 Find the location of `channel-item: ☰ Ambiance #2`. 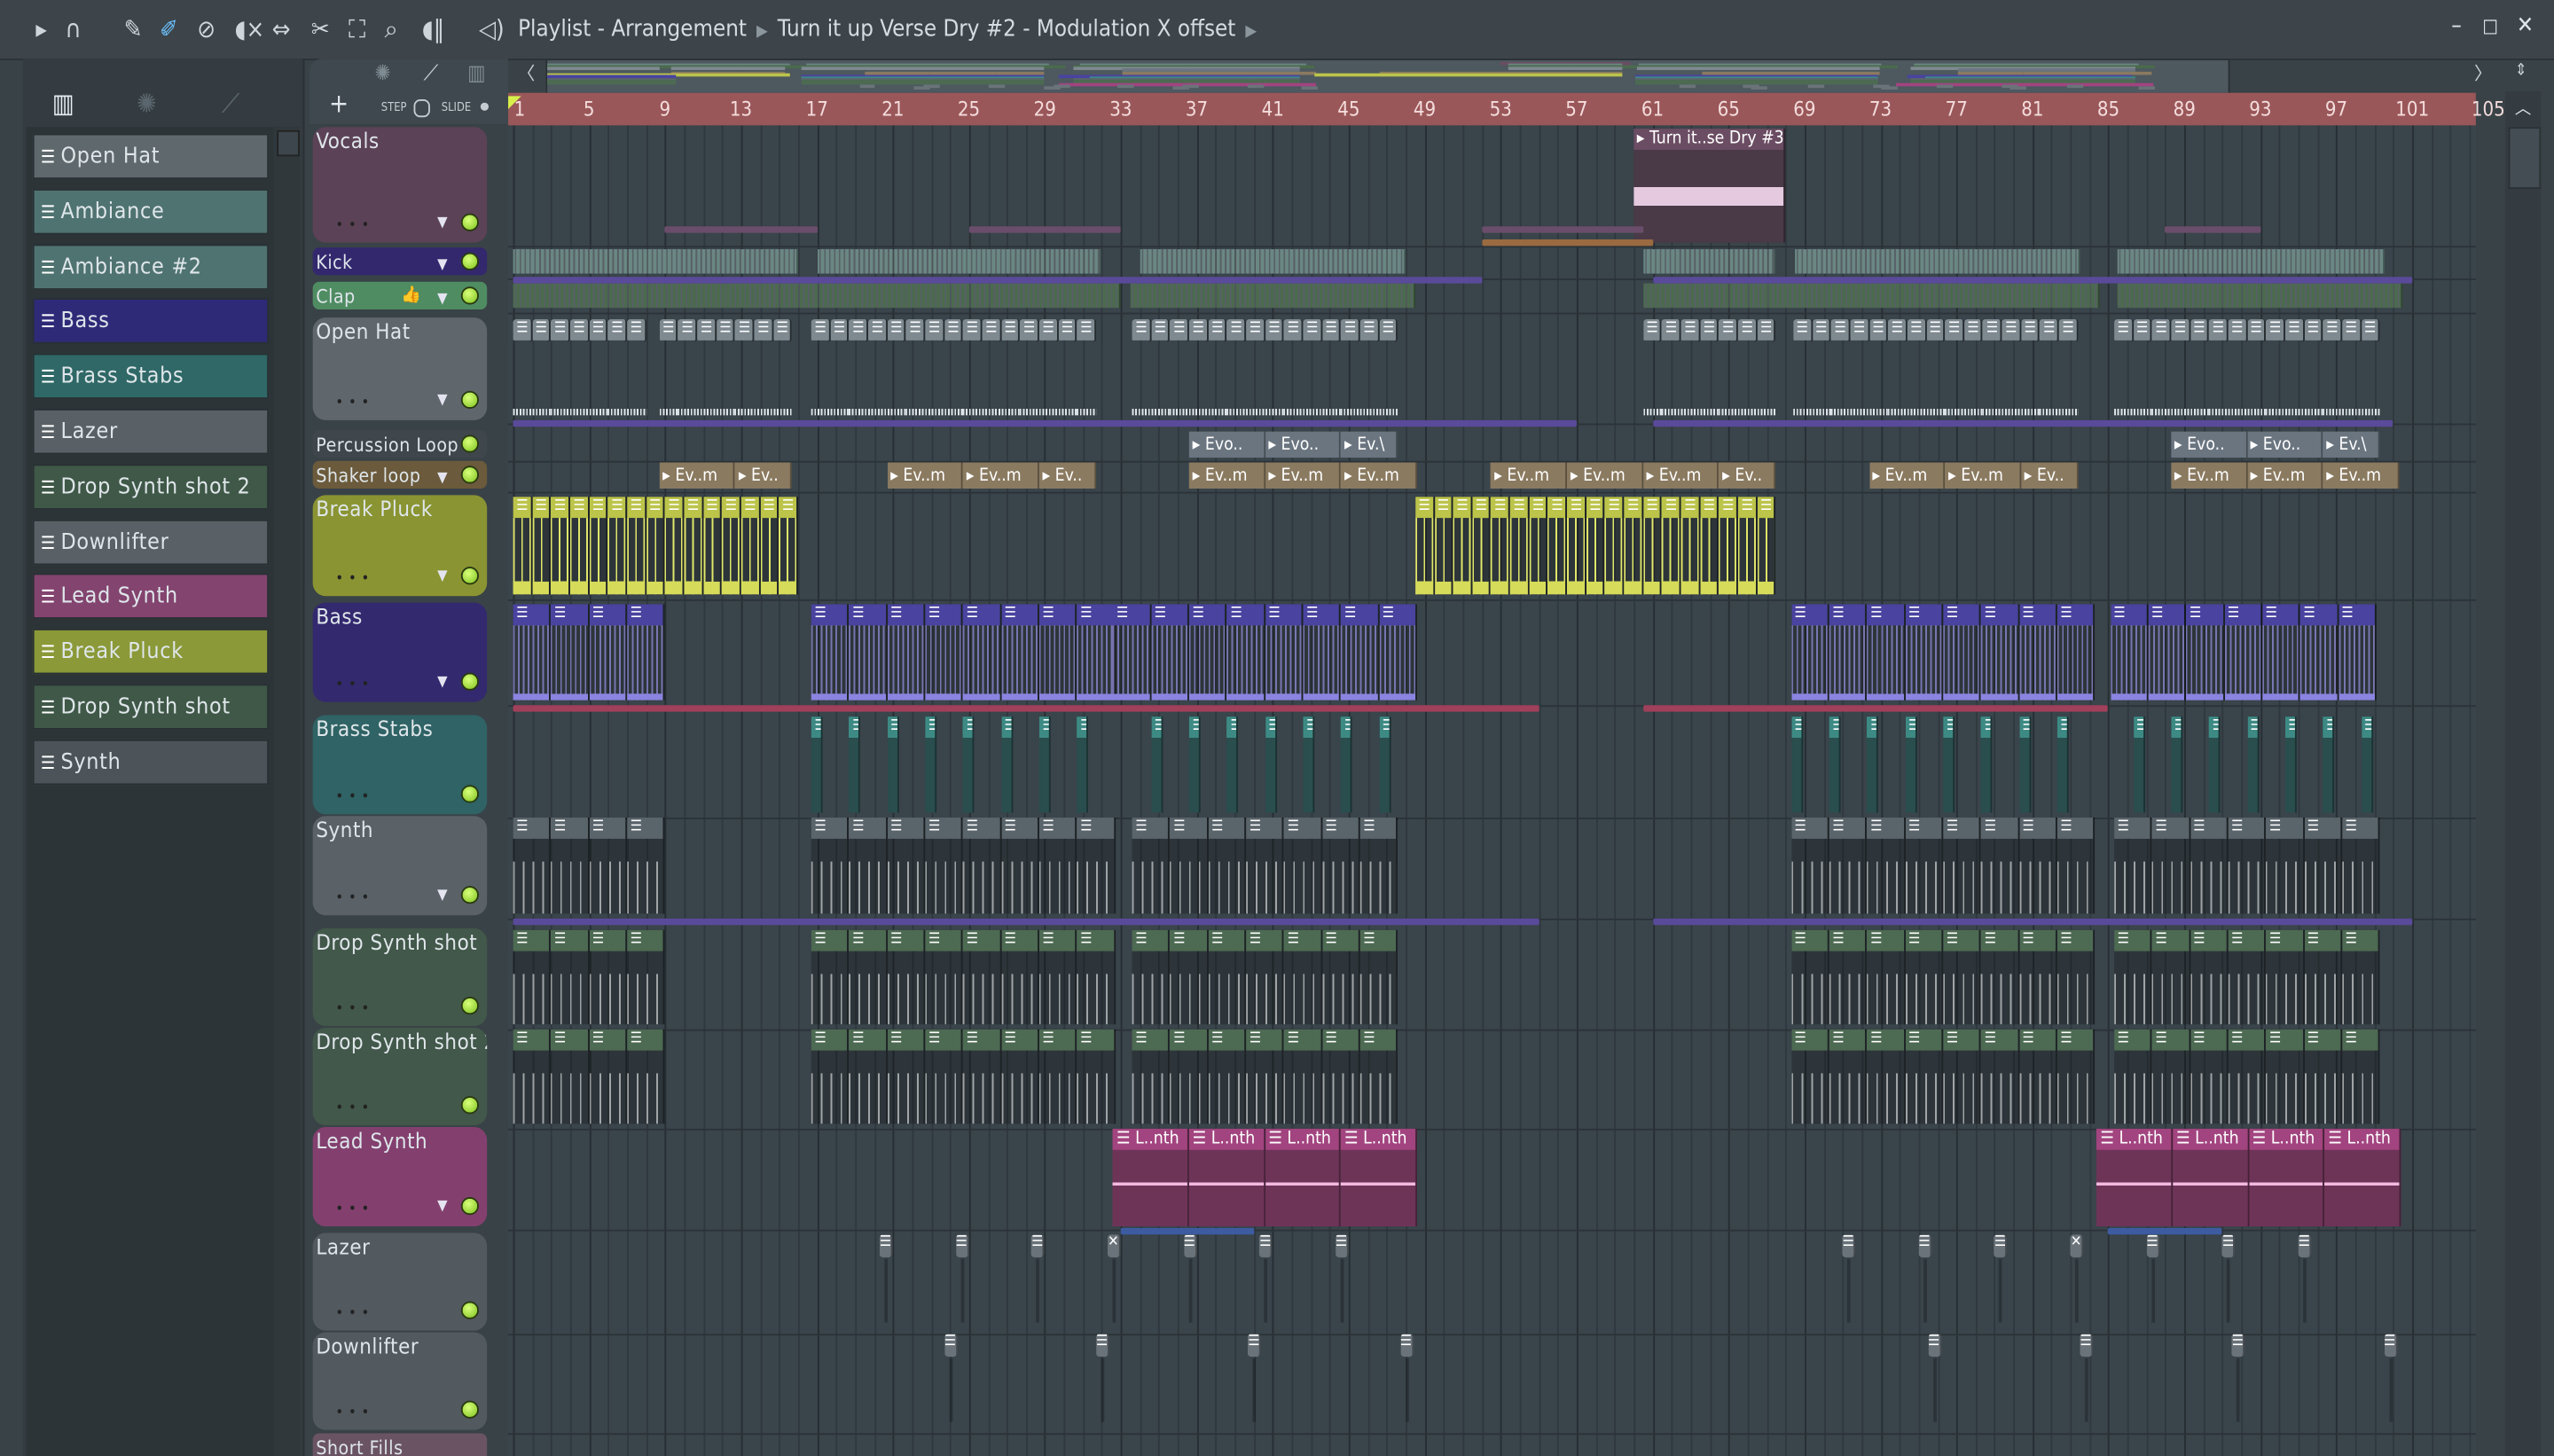

channel-item: ☰ Ambiance #2 is located at coordinates (151, 266).